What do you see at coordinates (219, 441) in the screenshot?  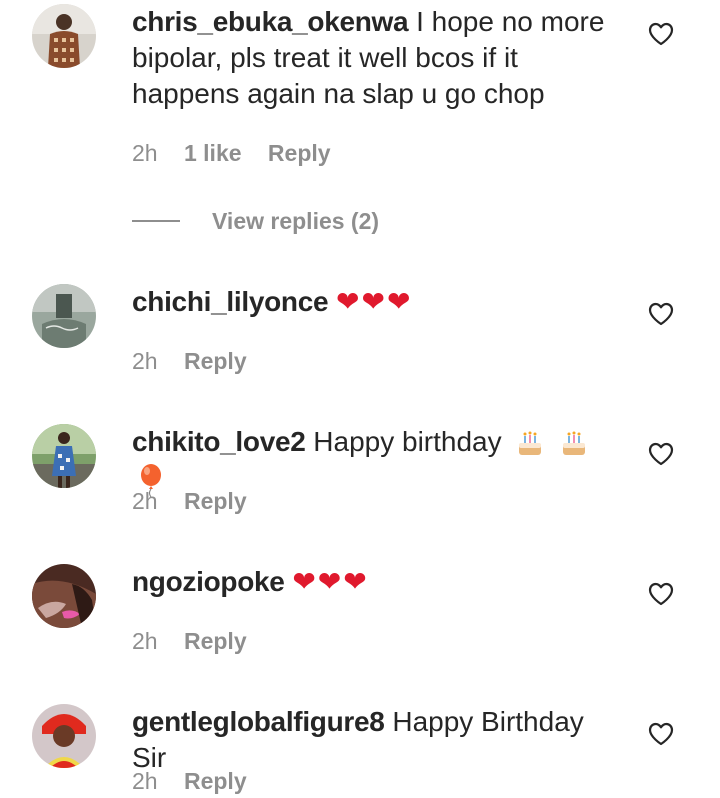 I see `comment-username: chikito_love2` at bounding box center [219, 441].